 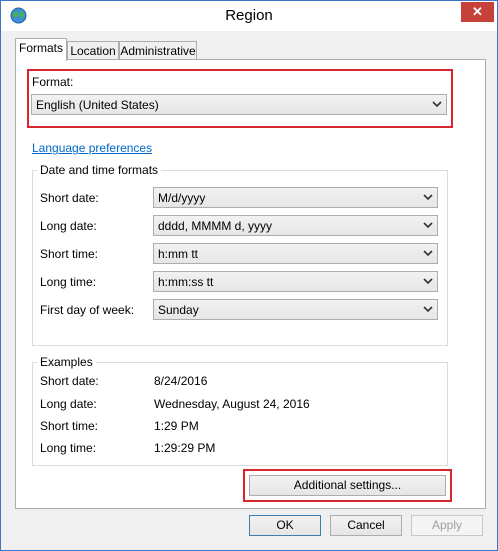 I want to click on first-day-of-week-dropdown: Sunday, so click(x=295, y=309).